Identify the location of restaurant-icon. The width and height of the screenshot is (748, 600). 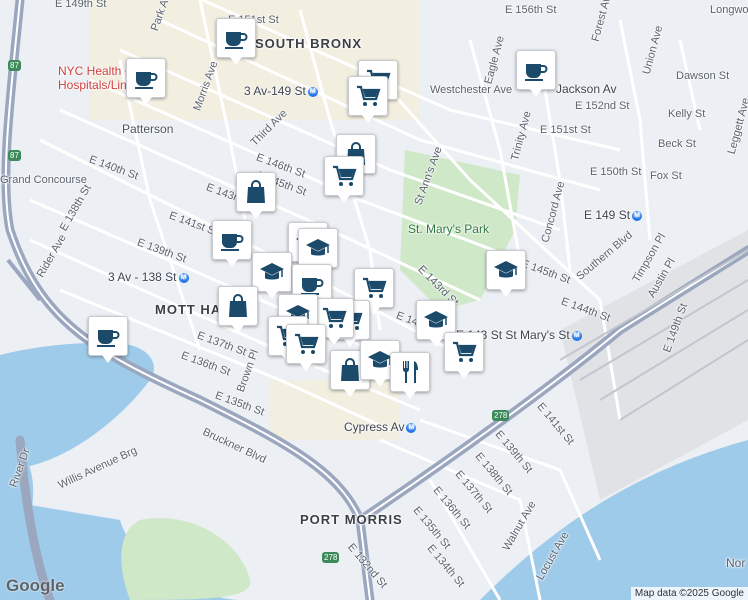
(410, 372).